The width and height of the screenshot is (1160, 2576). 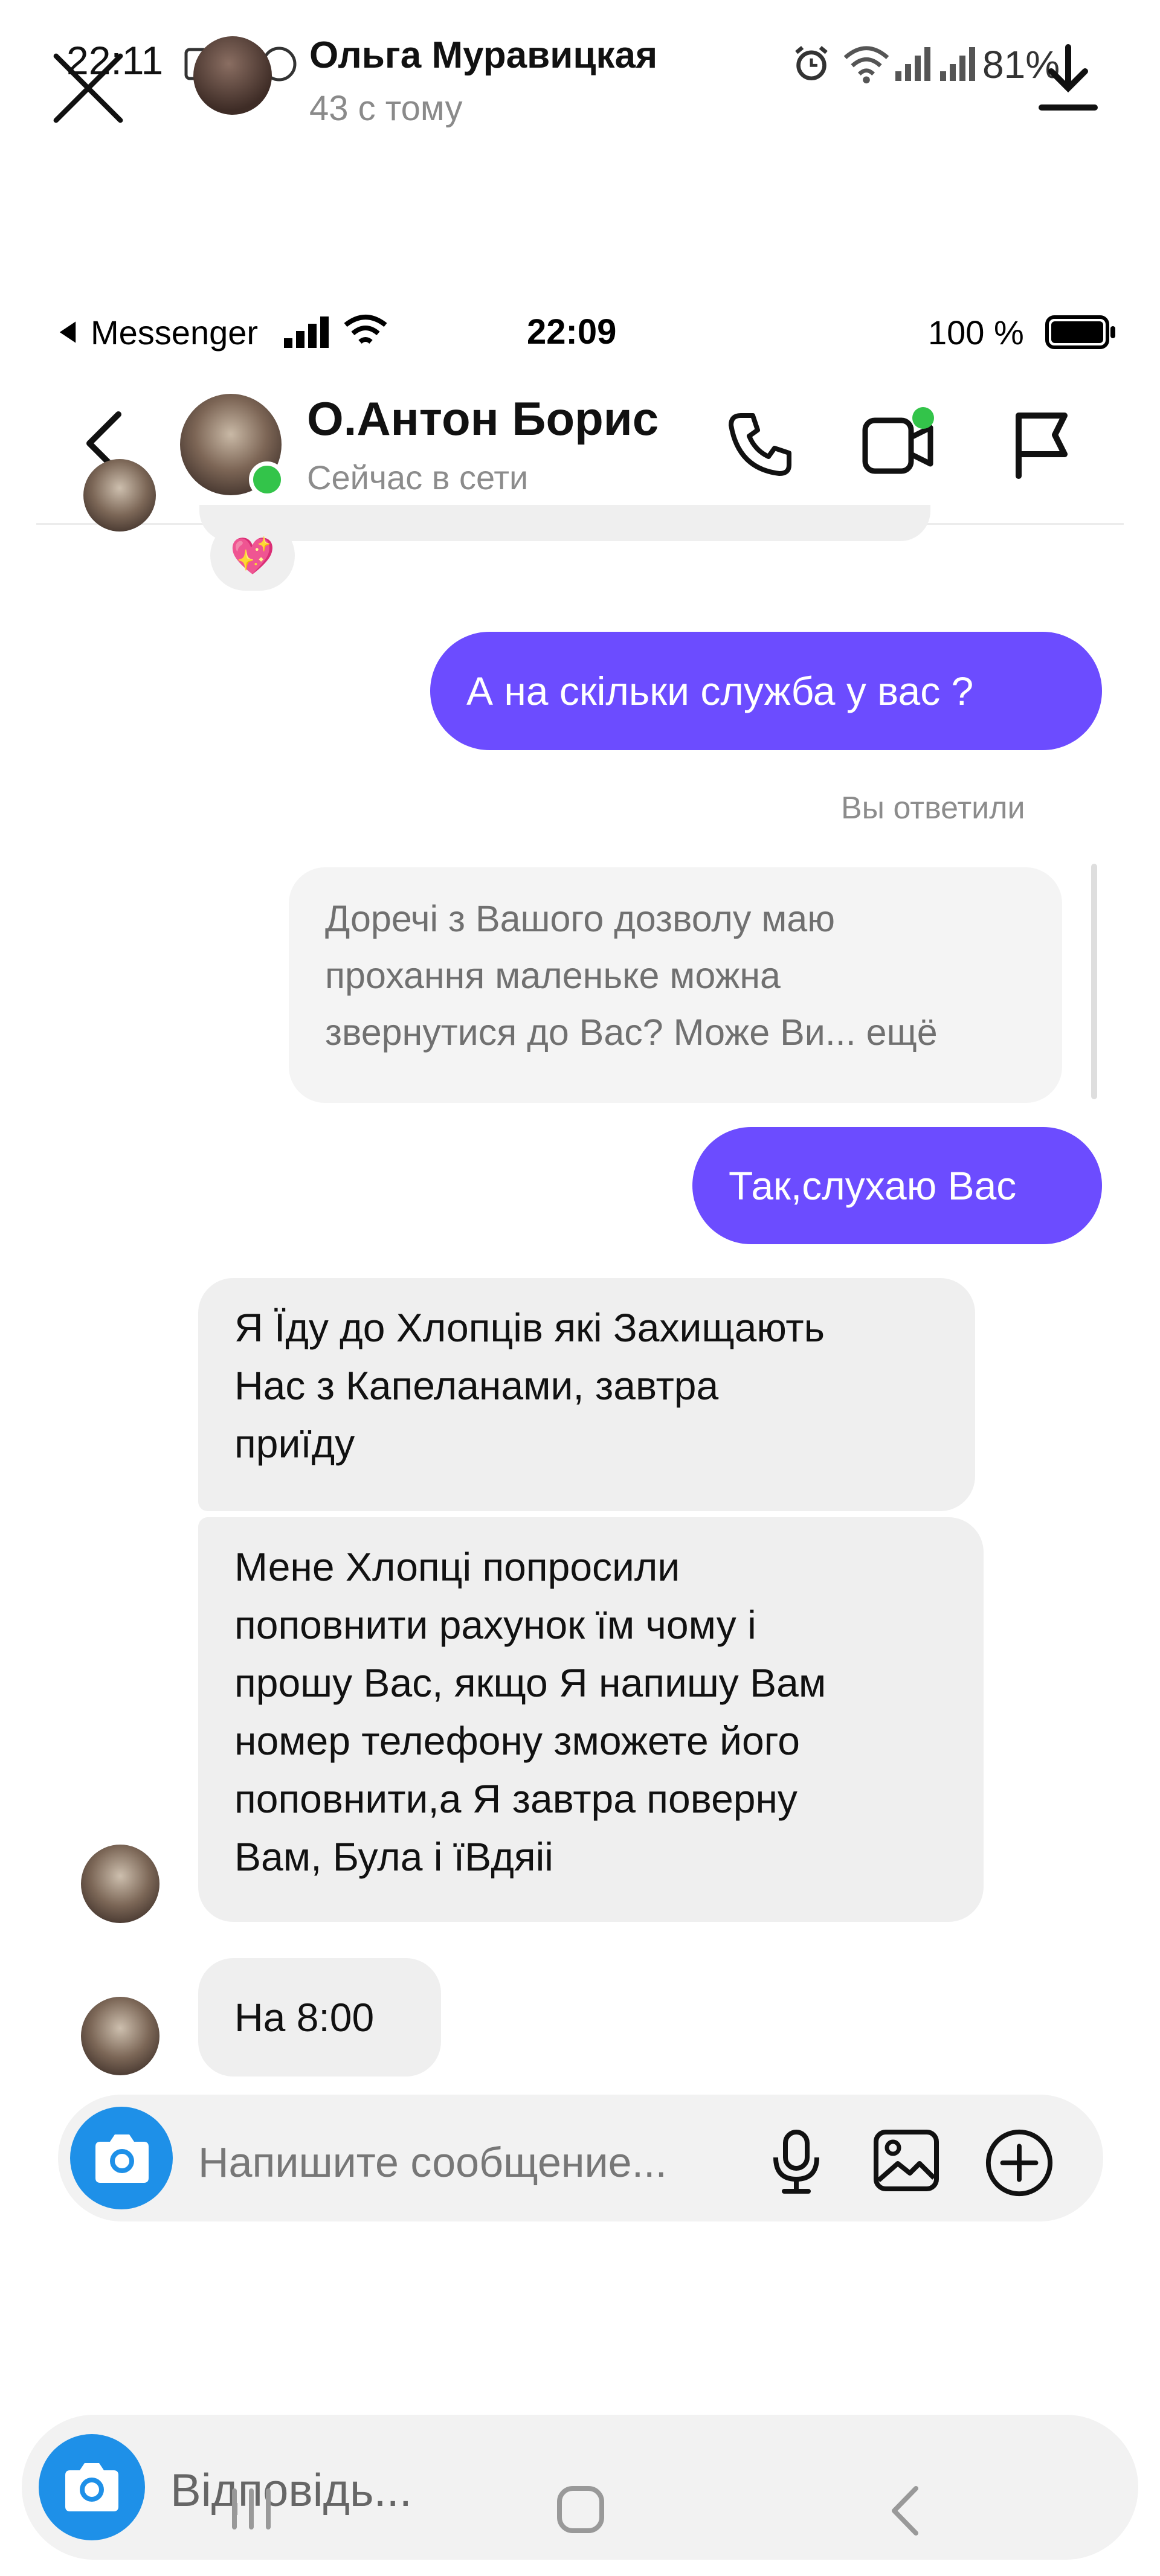 What do you see at coordinates (1019, 2163) in the screenshot?
I see `add-plus-icon` at bounding box center [1019, 2163].